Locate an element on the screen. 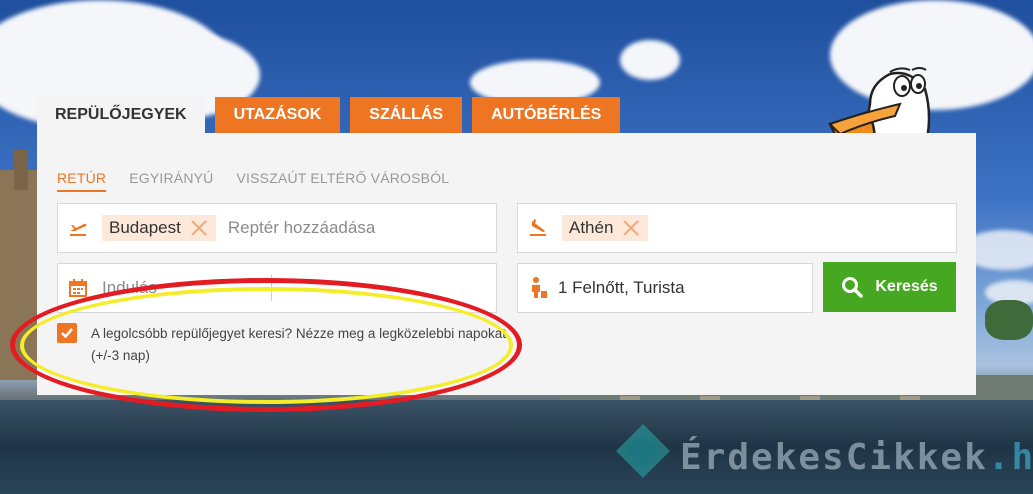  tab-accommodation: SZÁLLÁS is located at coordinates (406, 115).